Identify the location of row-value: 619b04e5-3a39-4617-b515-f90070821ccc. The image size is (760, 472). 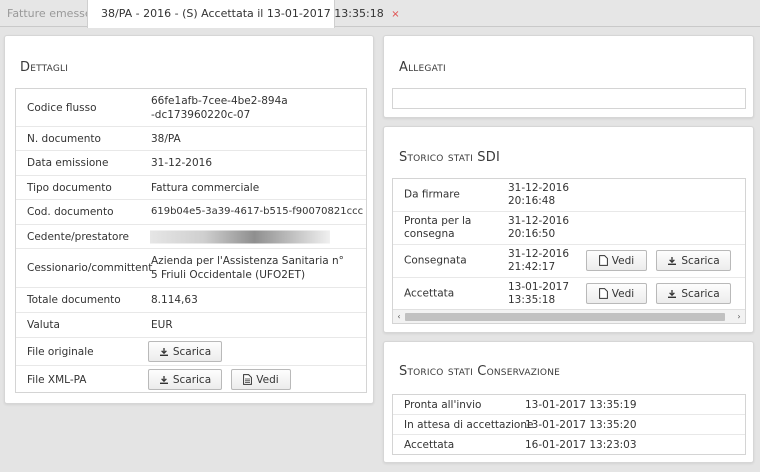
(257, 211).